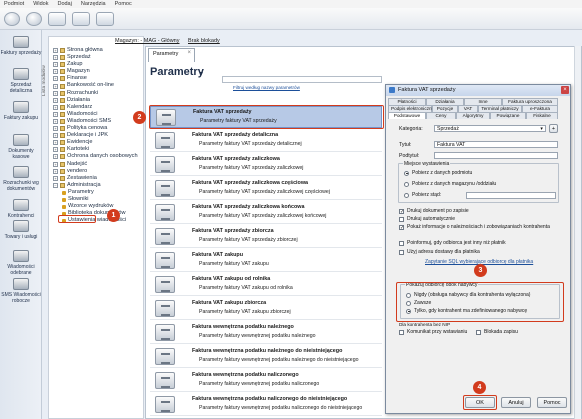 This screenshot has height=419, width=582. What do you see at coordinates (12, 18) in the screenshot?
I see `back-icon` at bounding box center [12, 18].